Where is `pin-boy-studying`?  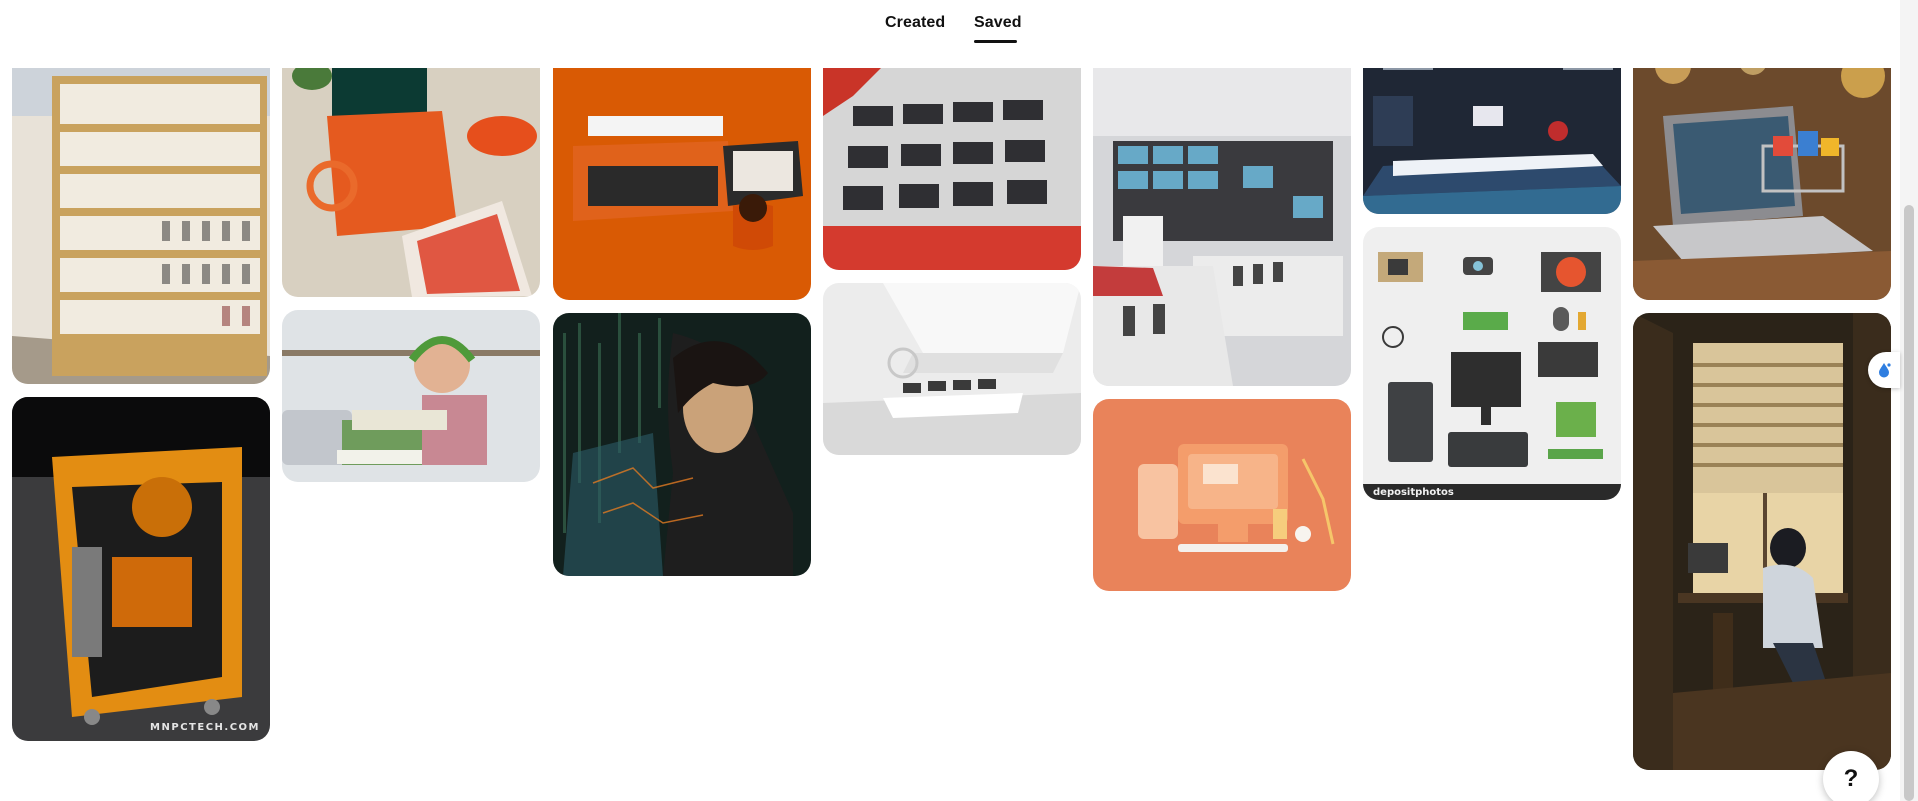 pin-boy-studying is located at coordinates (411, 396).